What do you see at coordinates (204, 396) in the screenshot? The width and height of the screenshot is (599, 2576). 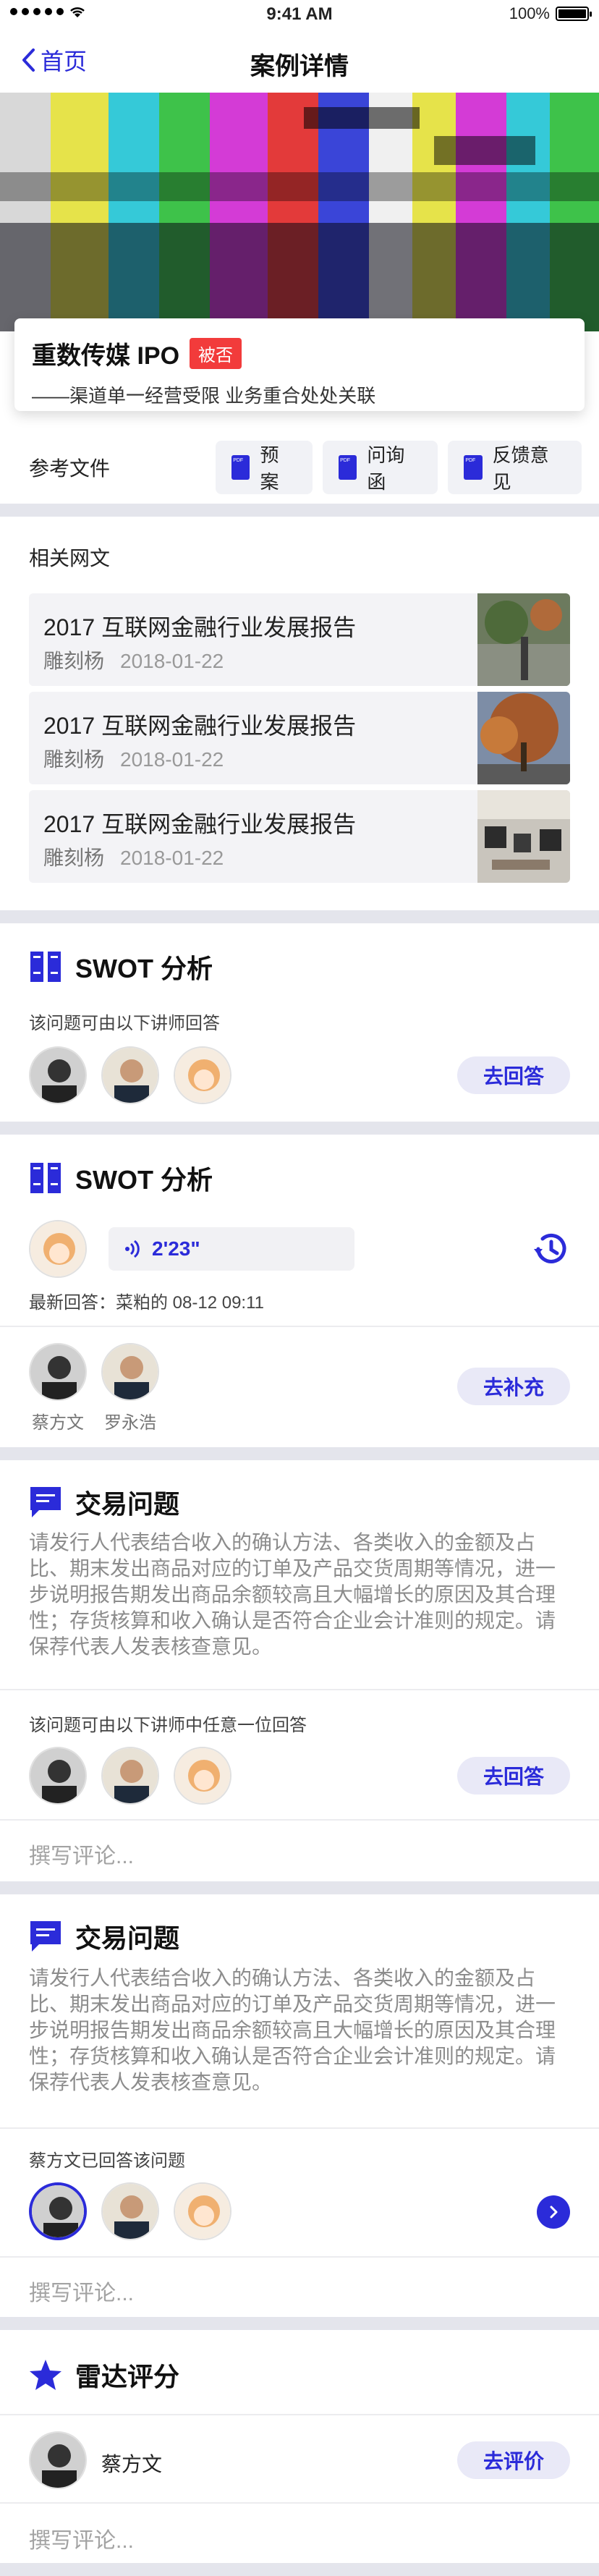 I see `case-subtitle: ——渠道单一经营受限 业务重合处处关联` at bounding box center [204, 396].